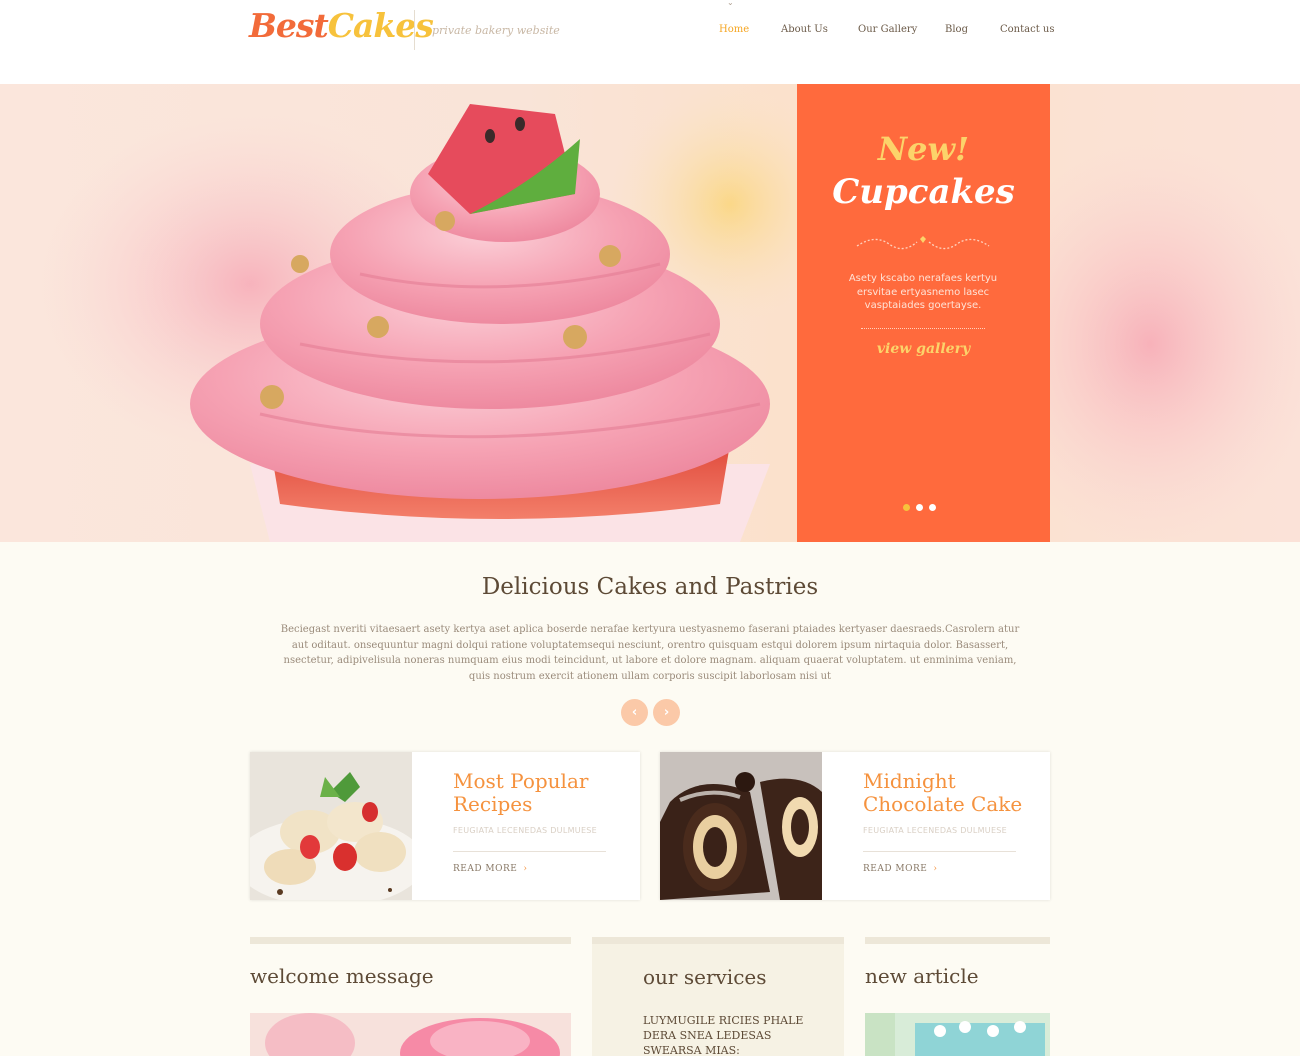 The width and height of the screenshot is (1300, 1056). What do you see at coordinates (923, 328) in the screenshot?
I see `promo-divider` at bounding box center [923, 328].